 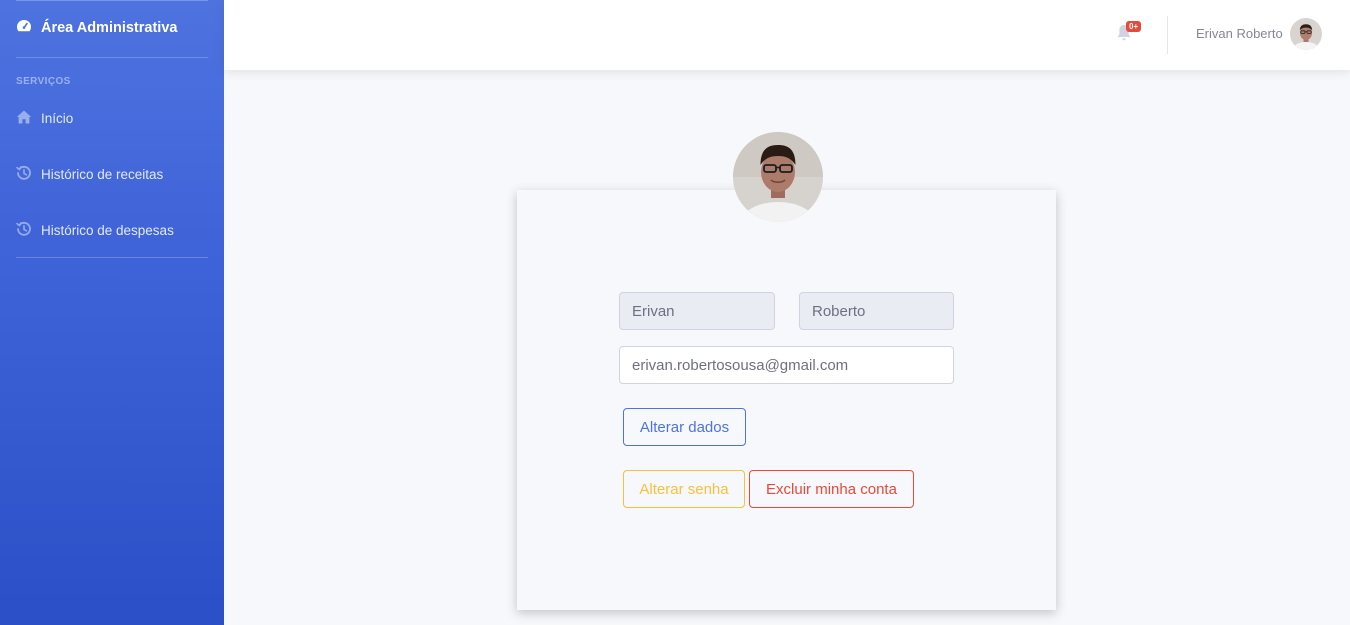 I want to click on sidebar-top-divider, so click(x=112, y=0).